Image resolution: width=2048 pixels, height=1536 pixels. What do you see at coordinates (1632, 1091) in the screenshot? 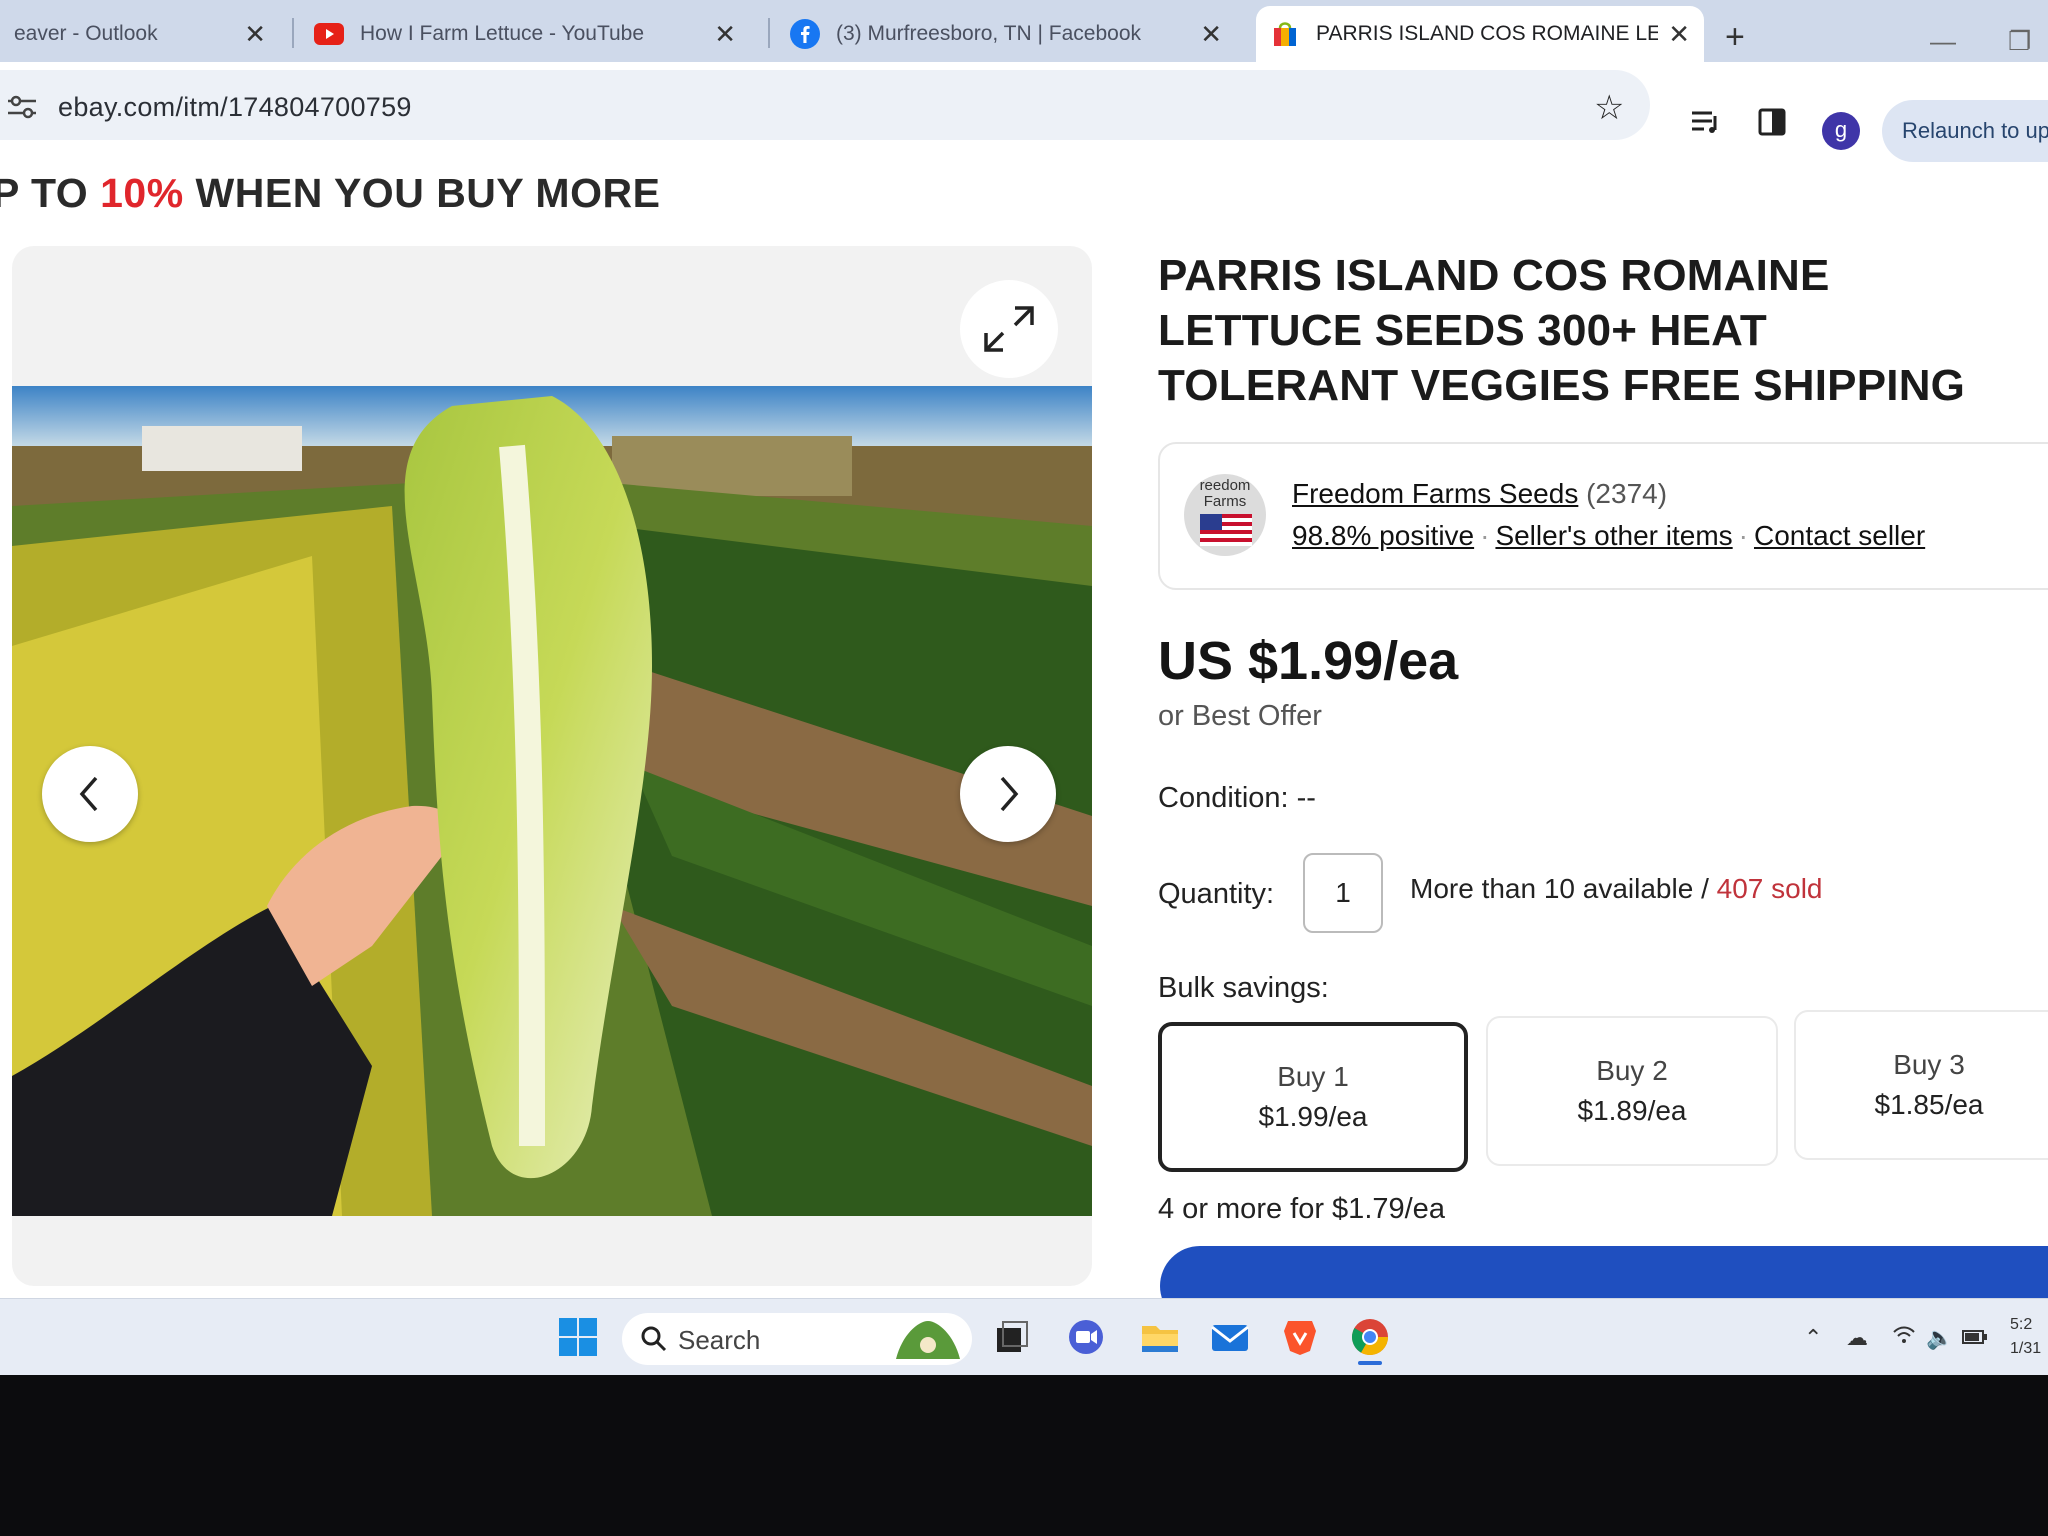
I see `bulk-option-buy-2: Buy 2 $1.89/ea` at bounding box center [1632, 1091].